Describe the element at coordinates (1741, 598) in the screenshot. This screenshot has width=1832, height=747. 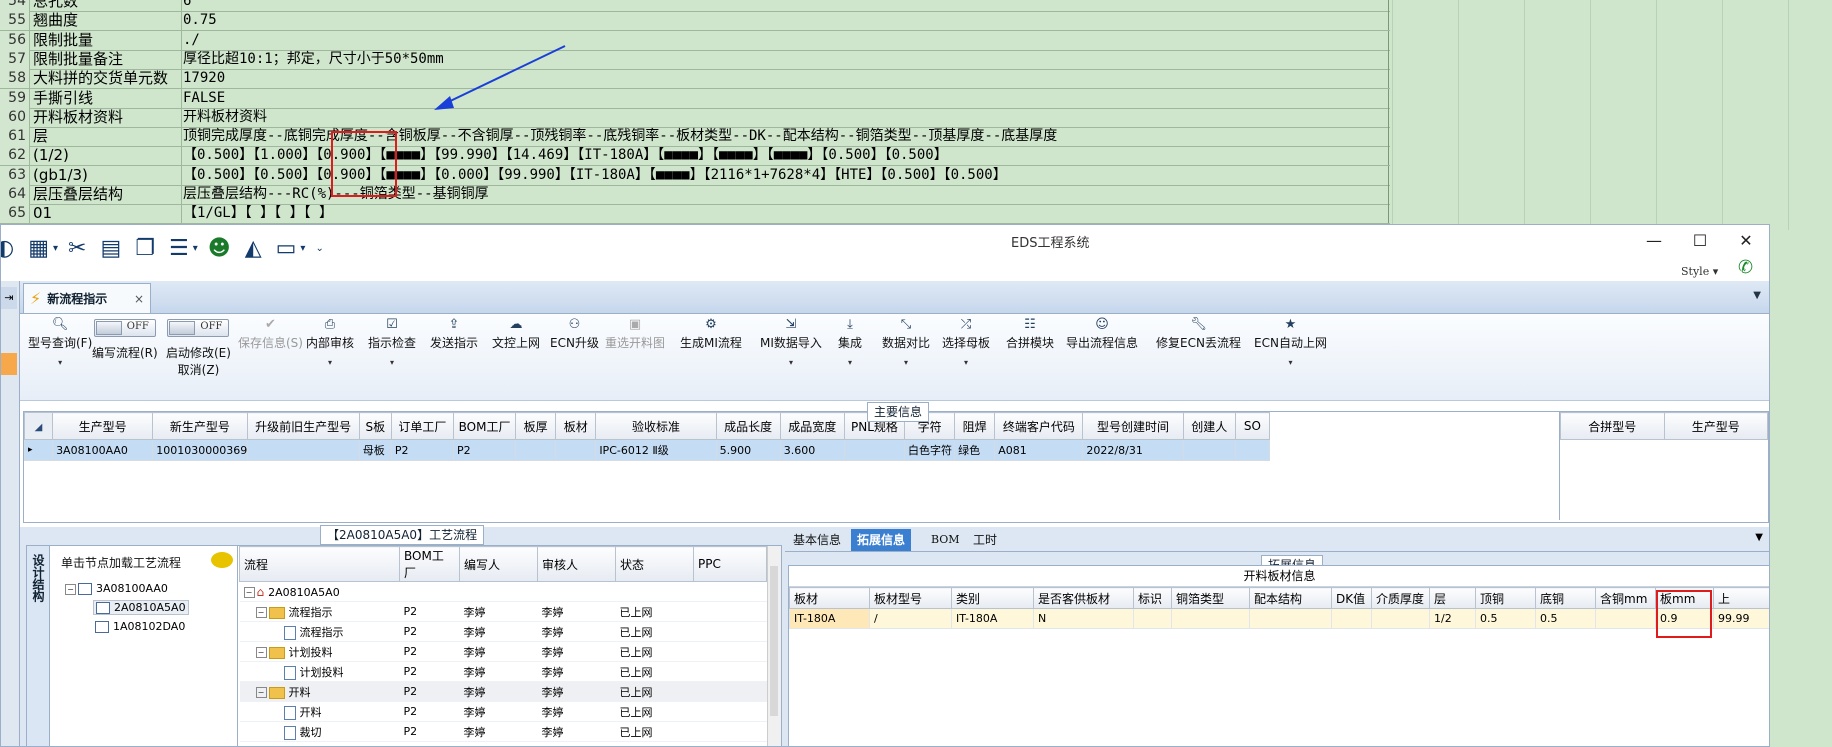
I see `ext-column-header: 上` at that location.